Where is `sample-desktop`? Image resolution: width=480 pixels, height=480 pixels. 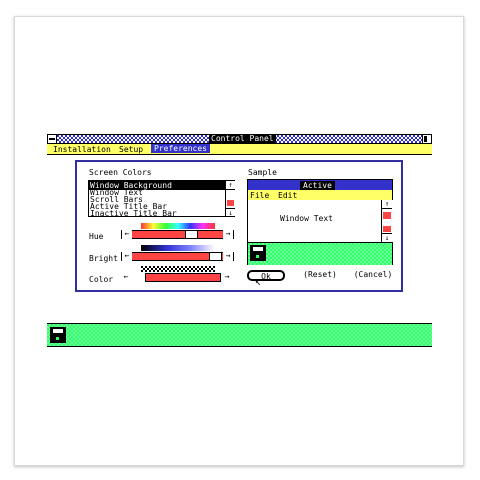 sample-desktop is located at coordinates (320, 253).